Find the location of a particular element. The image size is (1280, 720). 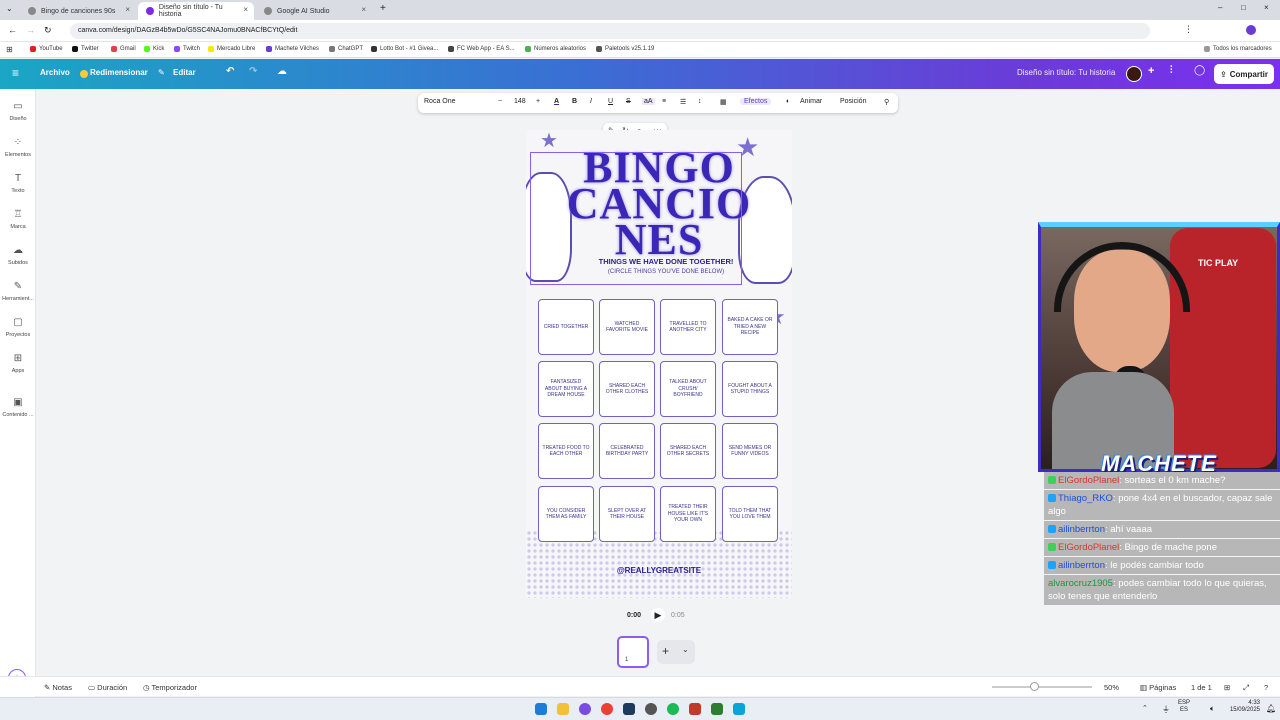

bookmark-twitter: Twitter is located at coordinates (85, 49).